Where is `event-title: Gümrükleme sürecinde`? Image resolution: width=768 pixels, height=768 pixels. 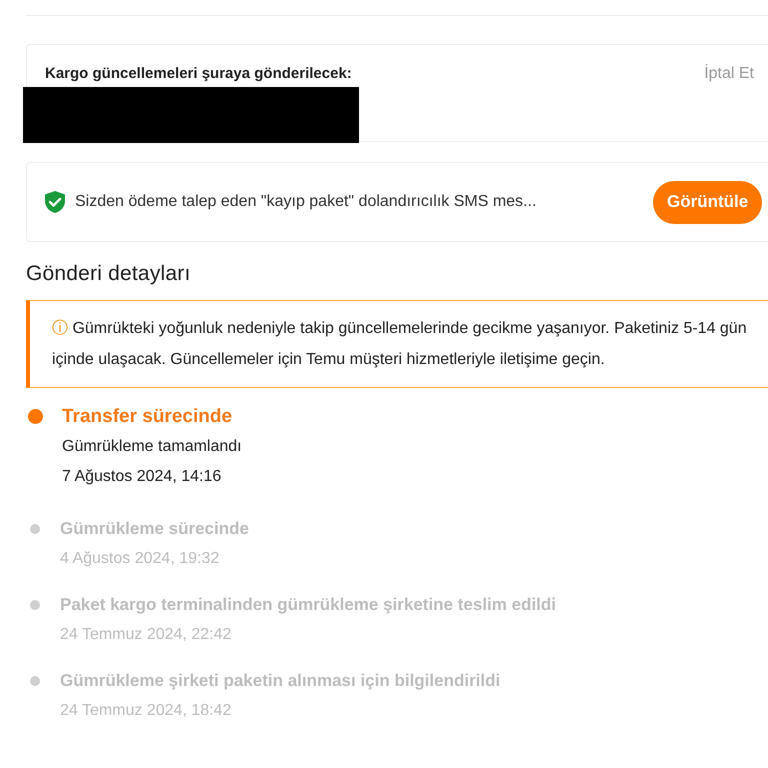 event-title: Gümrükleme sürecinde is located at coordinates (154, 529).